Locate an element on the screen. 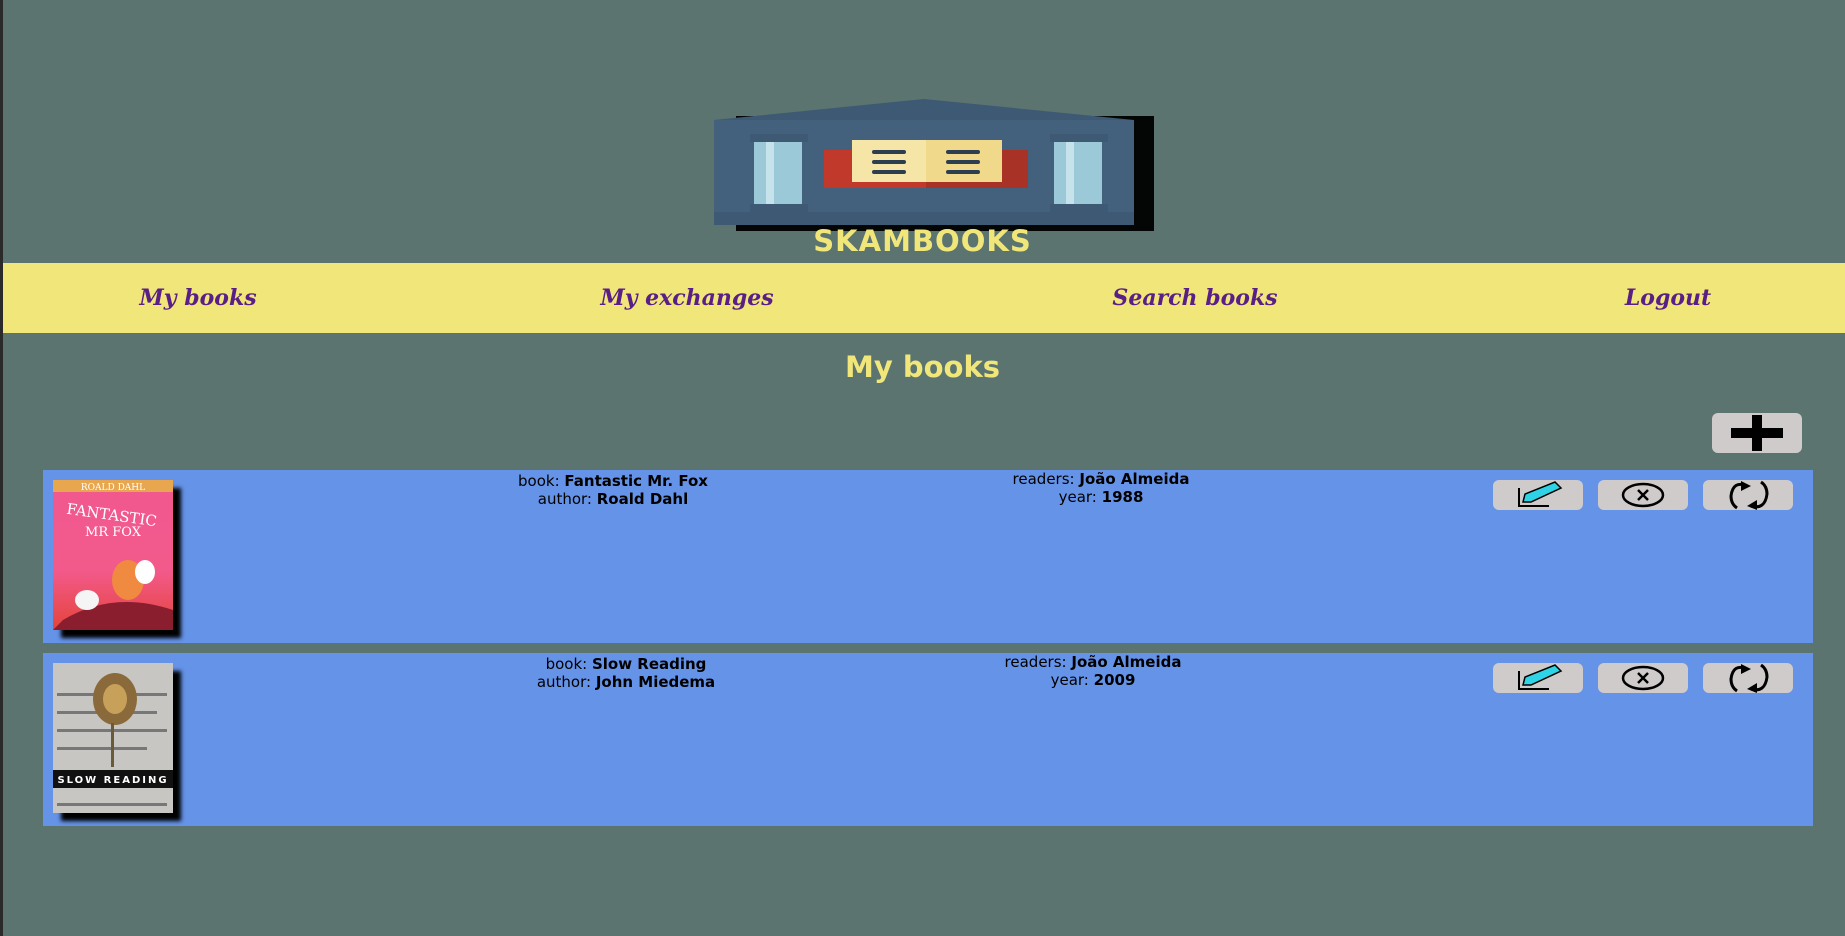  add-book-button is located at coordinates (1757, 433).